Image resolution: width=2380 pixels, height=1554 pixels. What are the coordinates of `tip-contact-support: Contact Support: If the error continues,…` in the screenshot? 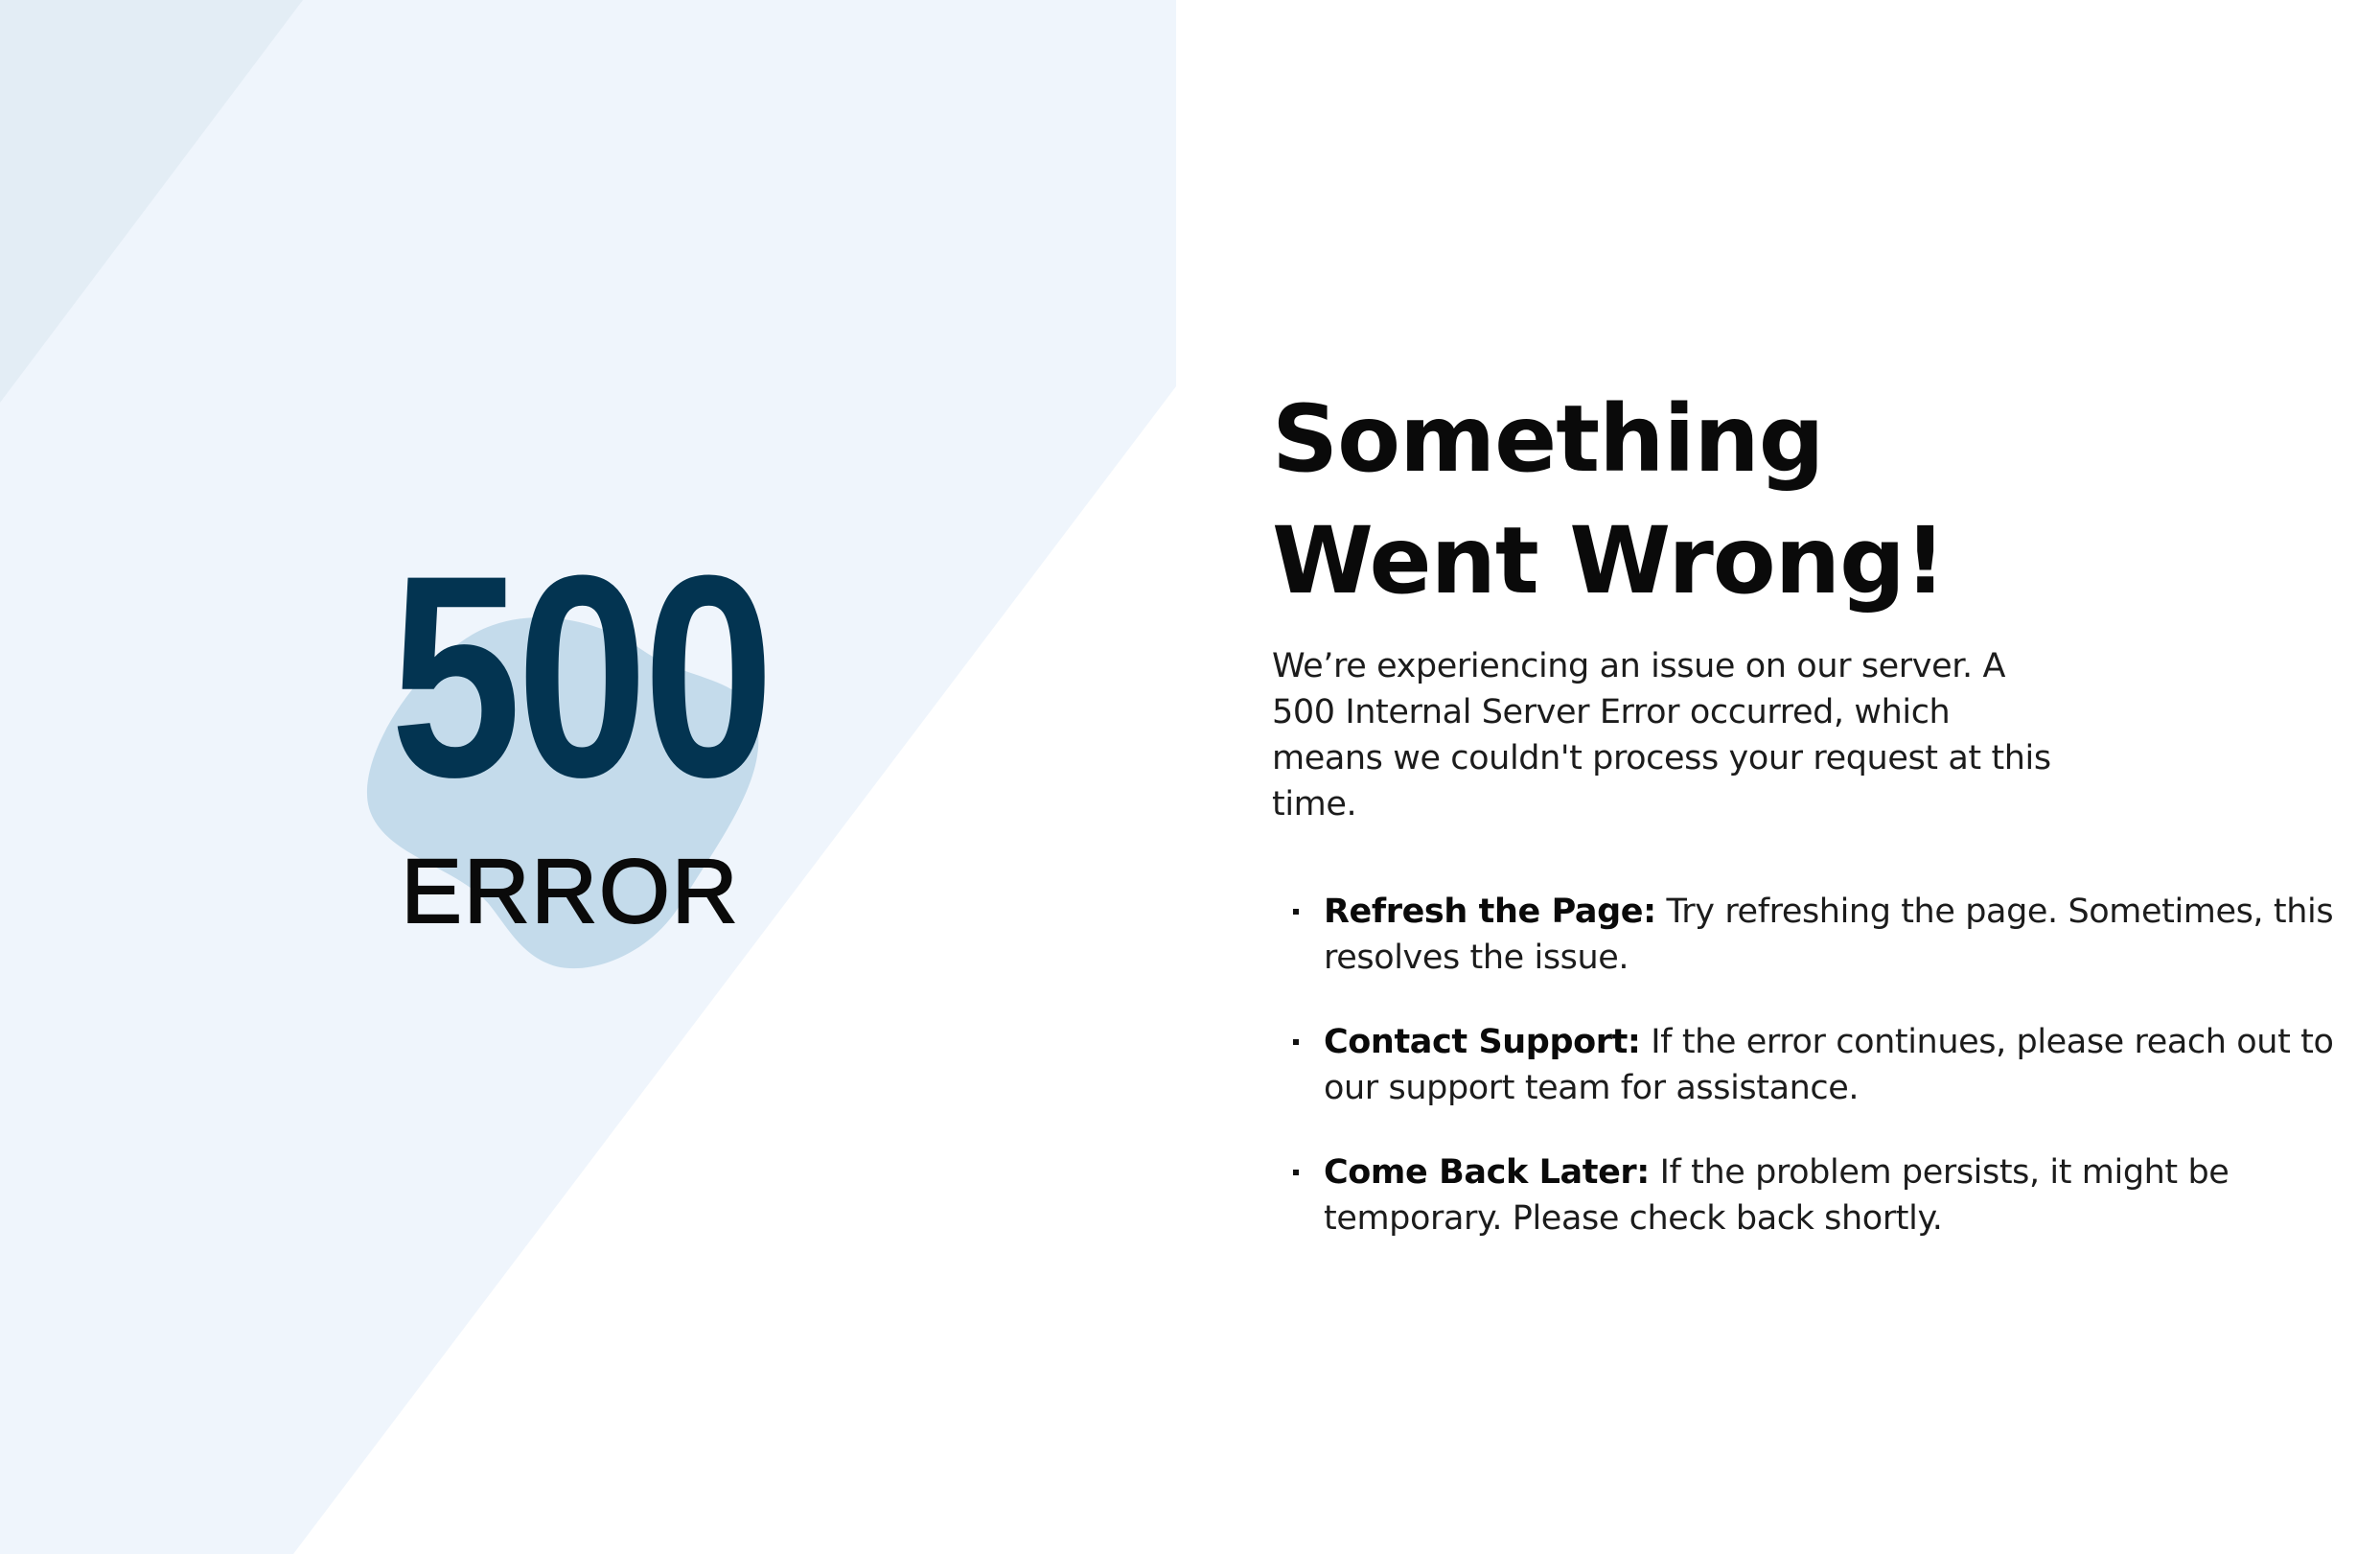 It's located at (1825, 1065).